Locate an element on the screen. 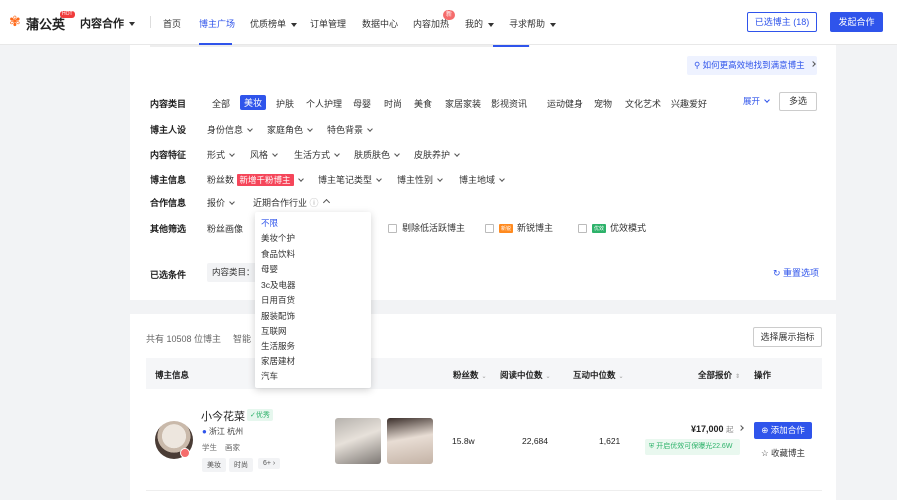 This screenshot has height=500, width=897. blogger-info-label: 博主信息 is located at coordinates (168, 180).